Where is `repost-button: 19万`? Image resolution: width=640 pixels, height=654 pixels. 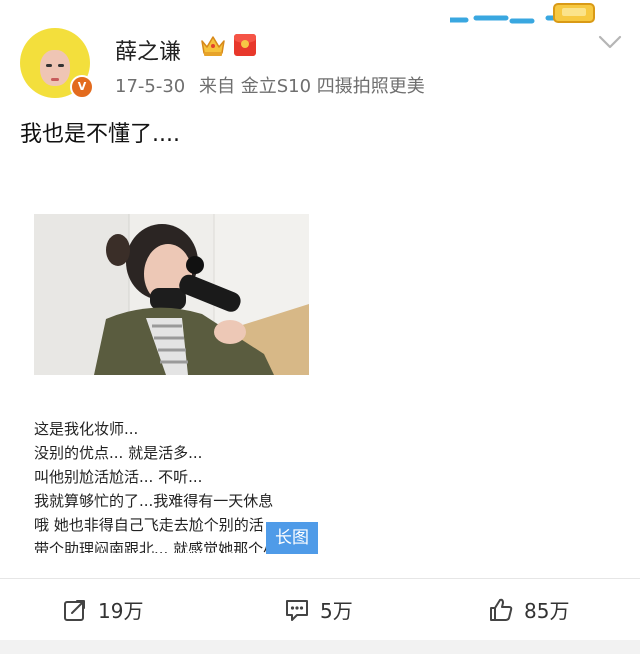 repost-button: 19万 is located at coordinates (102, 609).